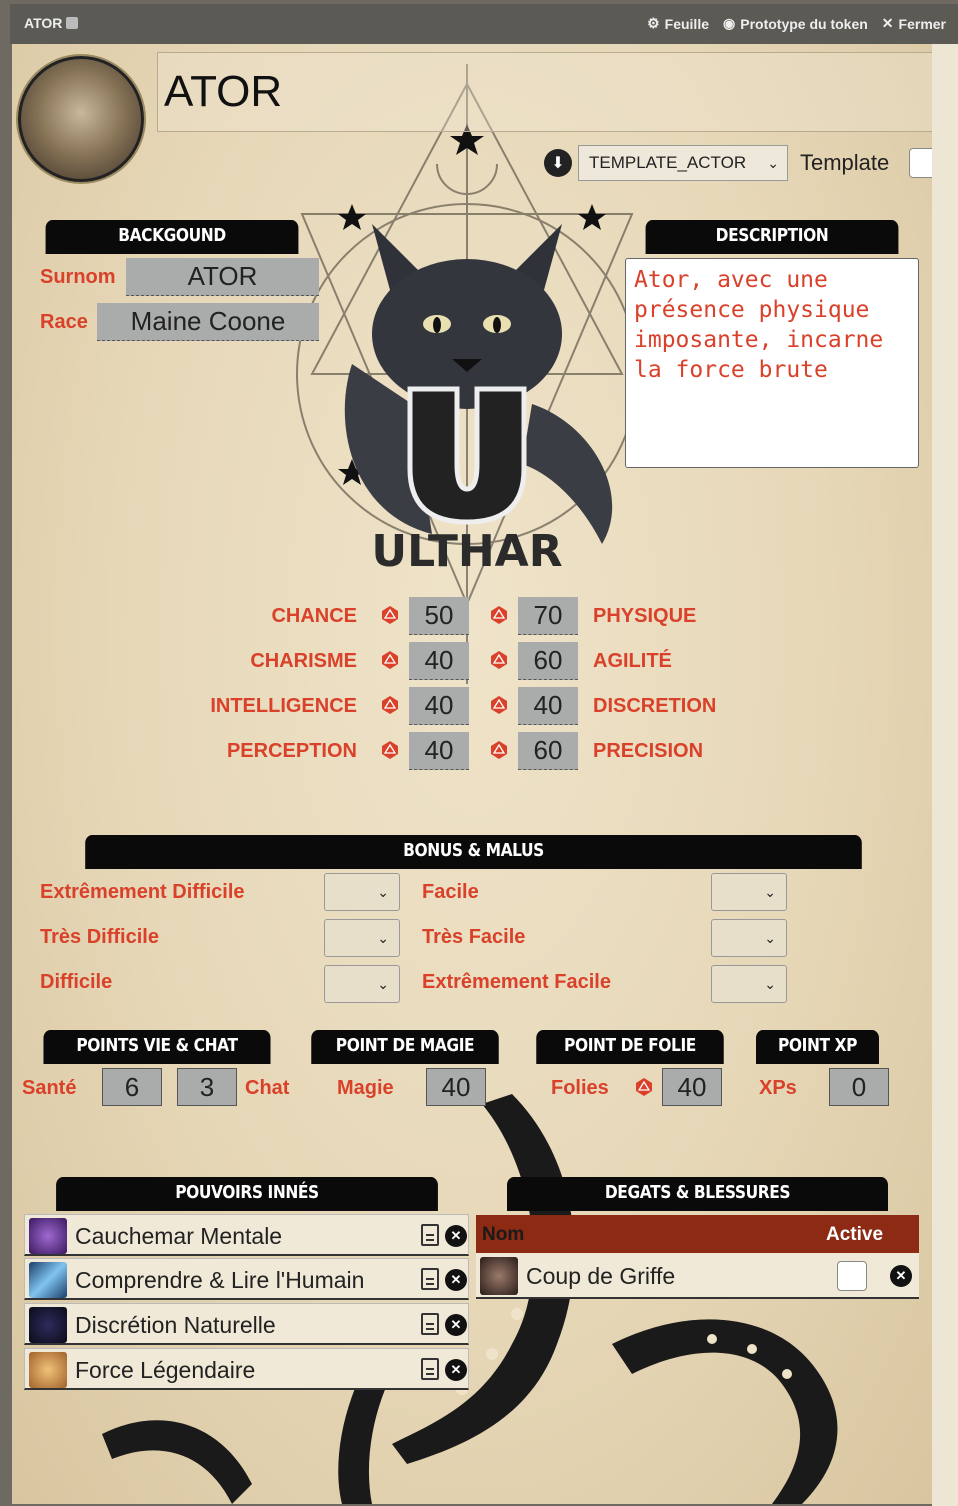 The image size is (958, 1506). What do you see at coordinates (548, 616) in the screenshot?
I see `stat-input-physique: 70` at bounding box center [548, 616].